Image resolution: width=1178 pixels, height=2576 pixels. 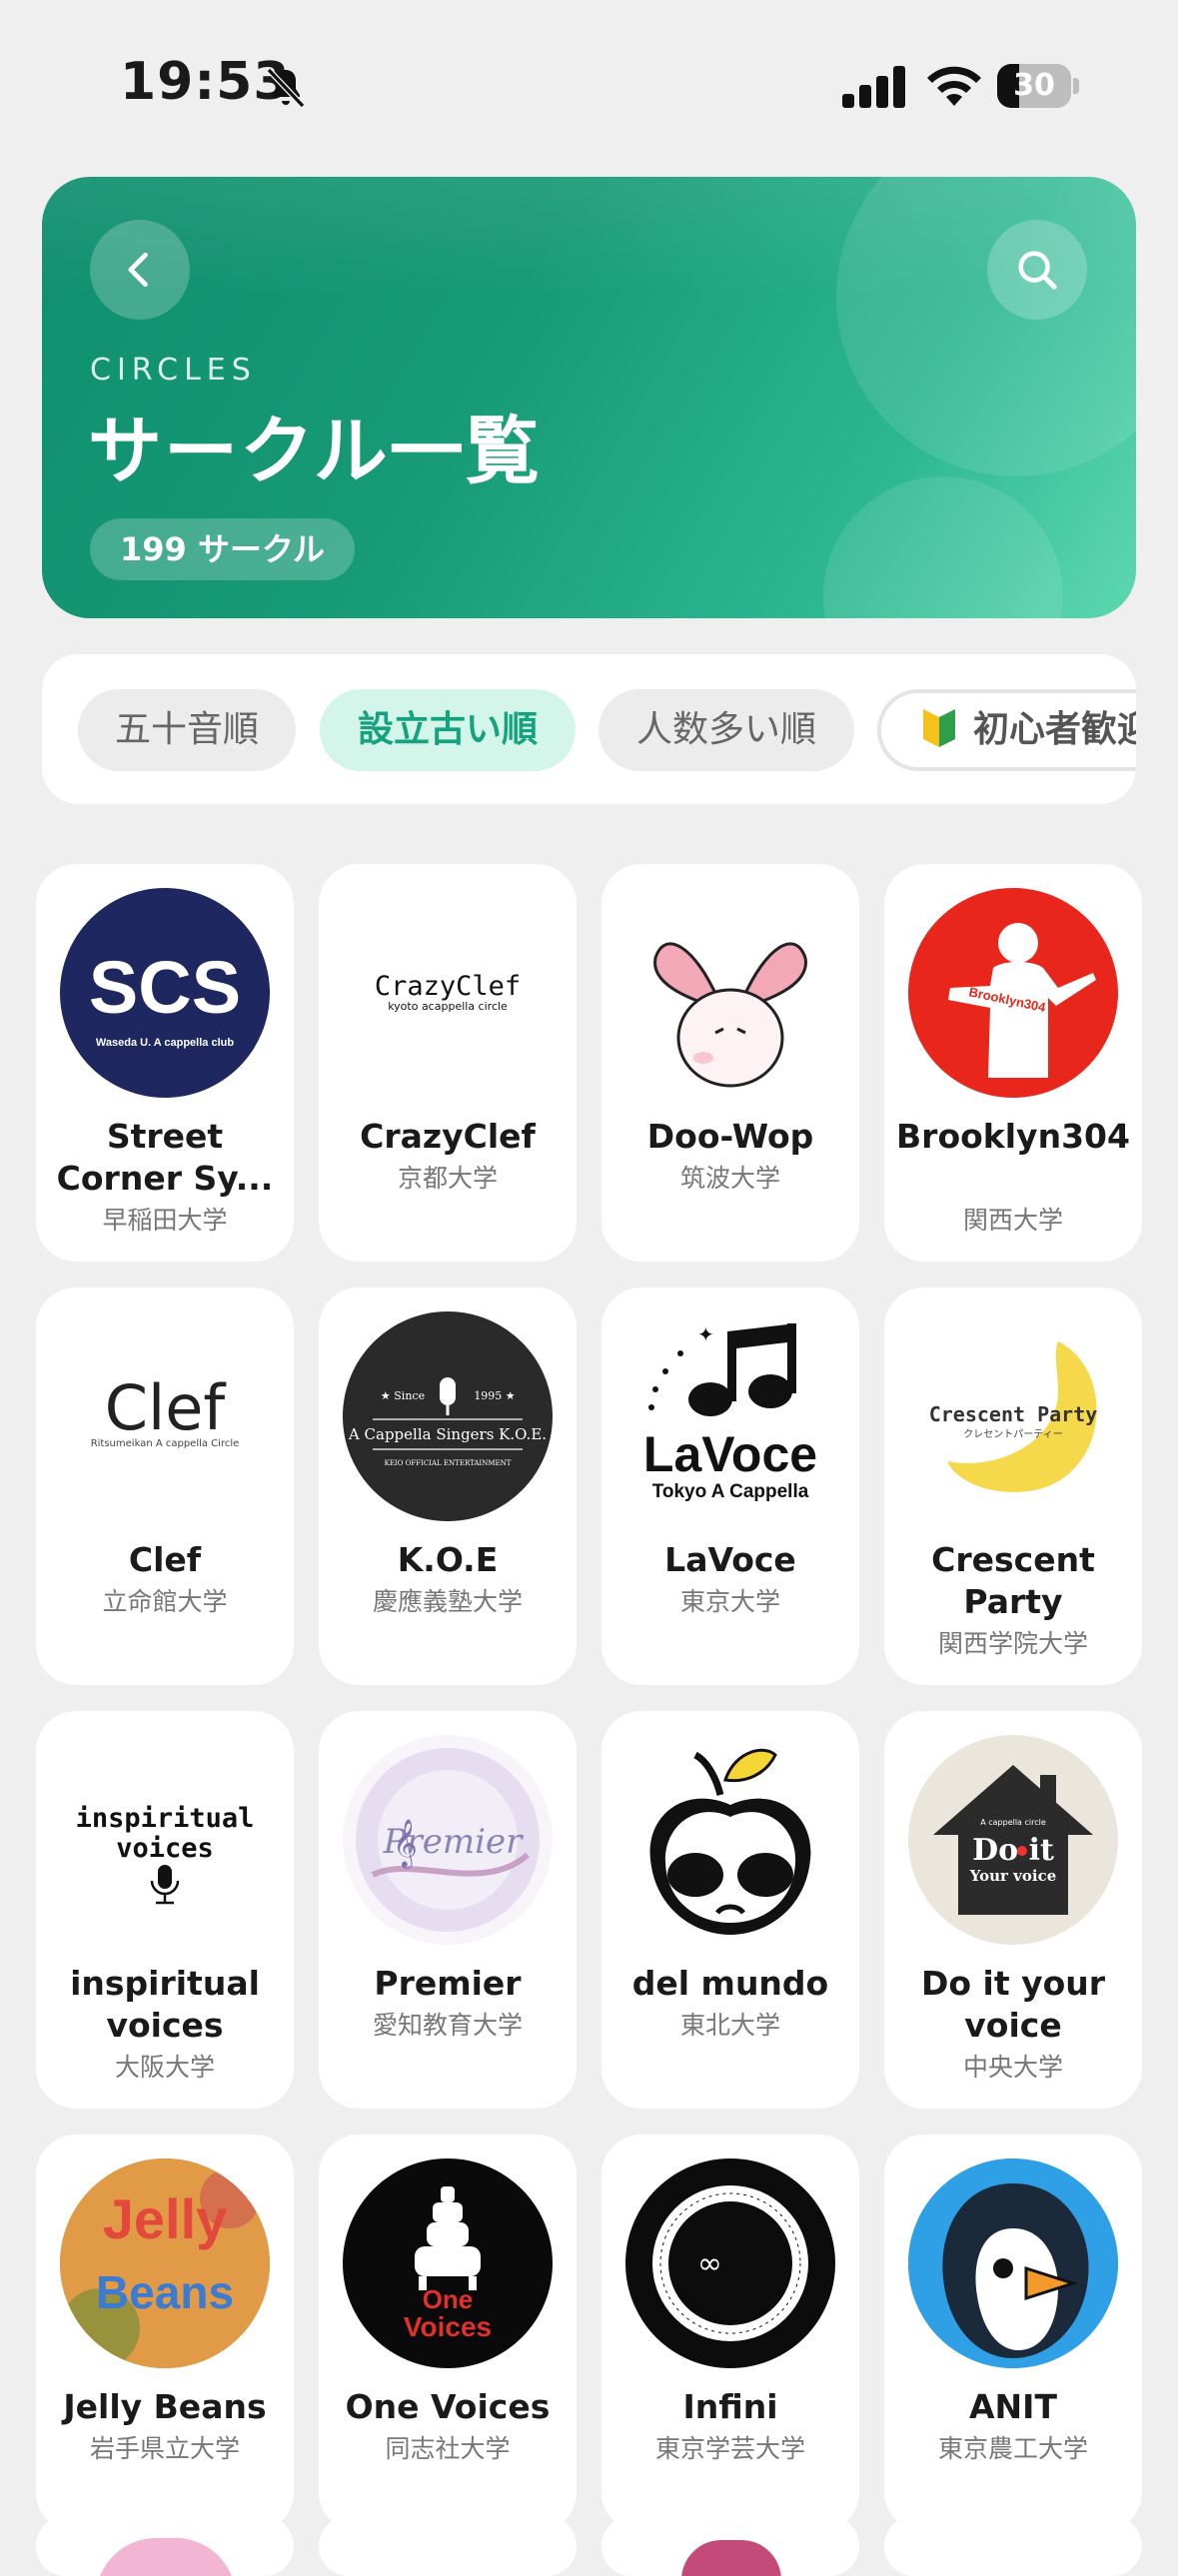 I want to click on circle-university: 同志社大学, so click(x=448, y=2448).